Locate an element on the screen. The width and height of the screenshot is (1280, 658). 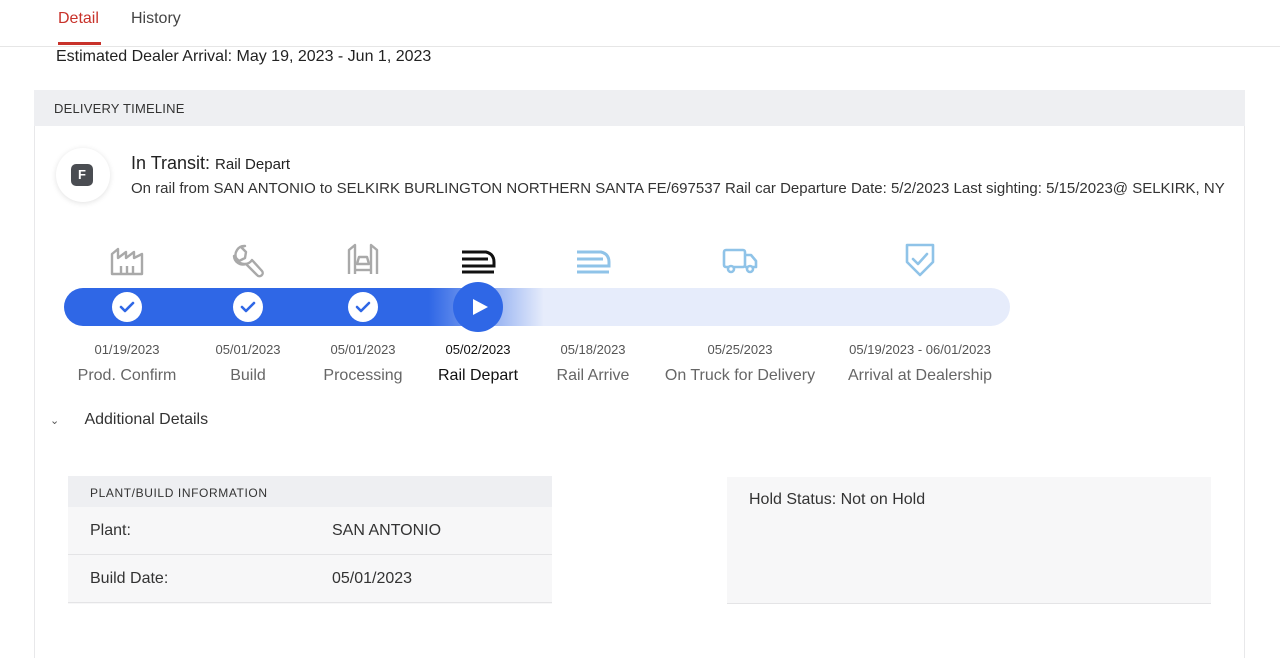
stage-label: Arrival at Dealership is located at coordinates (920, 375).